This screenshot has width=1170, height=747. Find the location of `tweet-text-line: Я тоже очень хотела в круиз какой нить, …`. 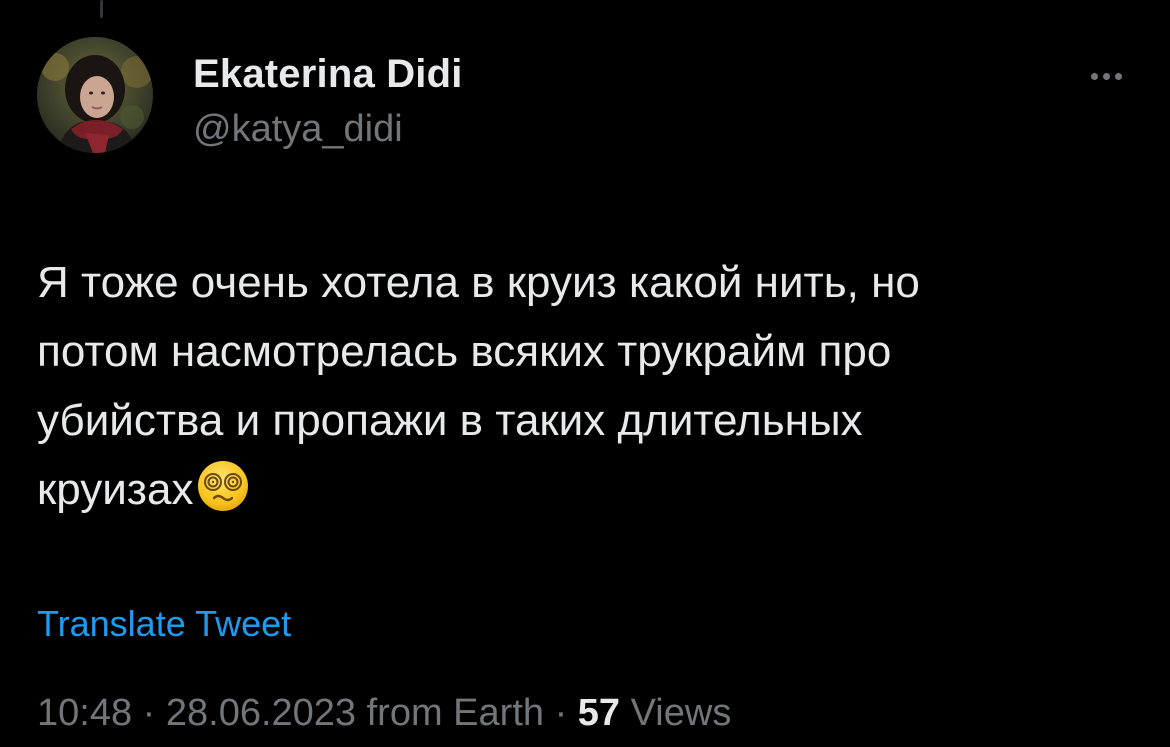

tweet-text-line: Я тоже очень хотела в круиз какой нить, … is located at coordinates (478, 282).